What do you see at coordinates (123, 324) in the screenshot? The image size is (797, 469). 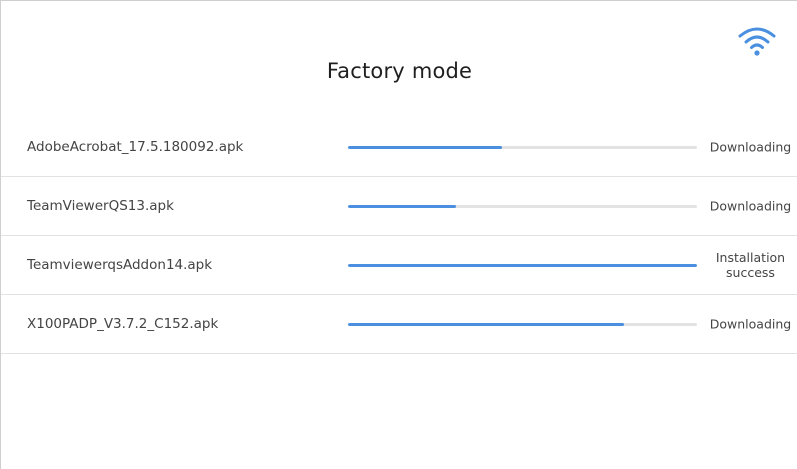 I see `file-name: X100PADP_V3.7.2_C152.apk` at bounding box center [123, 324].